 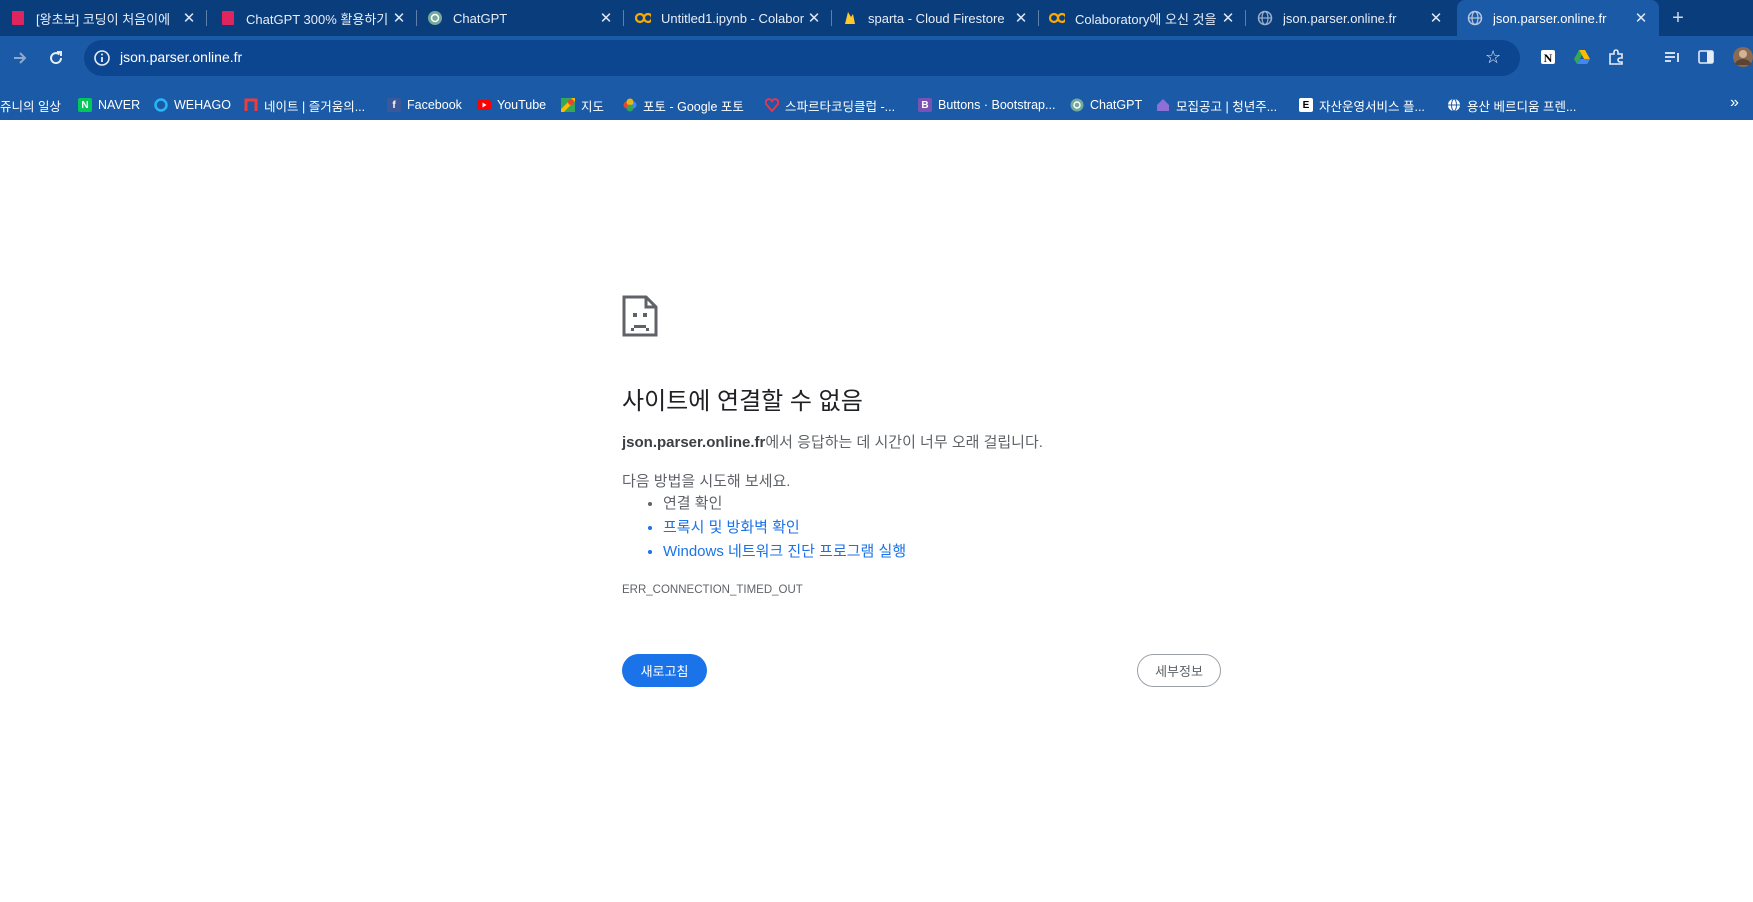 I want to click on bootstrap-icon: B, so click(x=925, y=105).